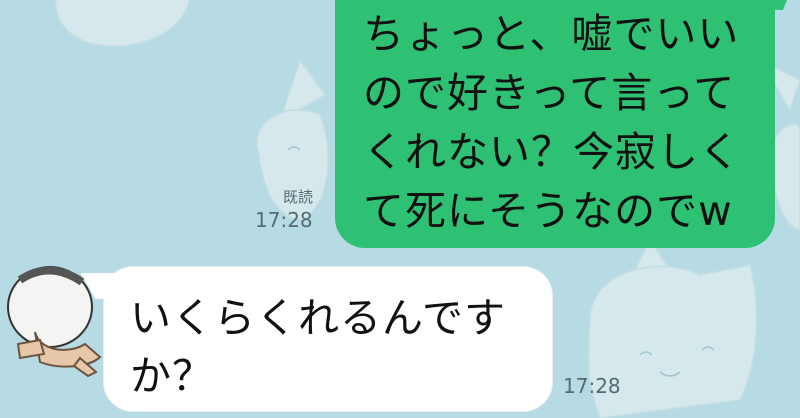 The height and width of the screenshot is (418, 800). What do you see at coordinates (284, 220) in the screenshot?
I see `outgoing-timestamp: 17:28` at bounding box center [284, 220].